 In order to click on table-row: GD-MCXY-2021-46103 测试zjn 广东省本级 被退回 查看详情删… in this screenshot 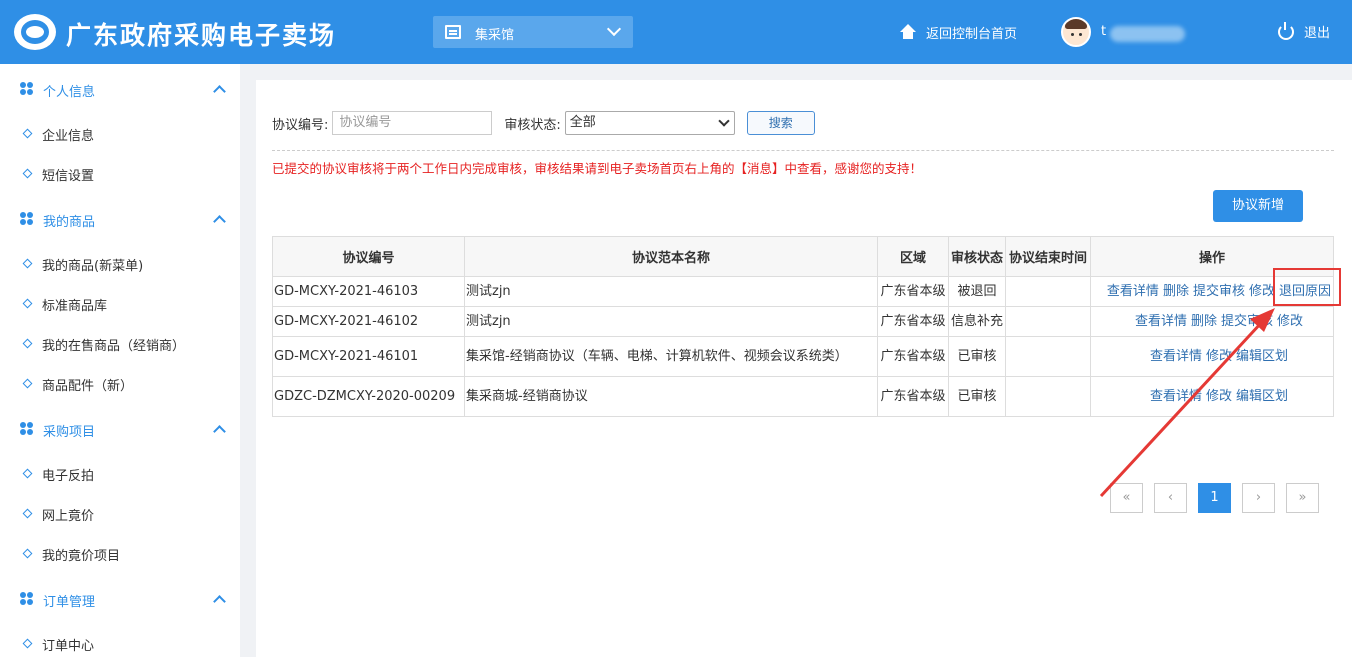, I will do `click(803, 291)`.